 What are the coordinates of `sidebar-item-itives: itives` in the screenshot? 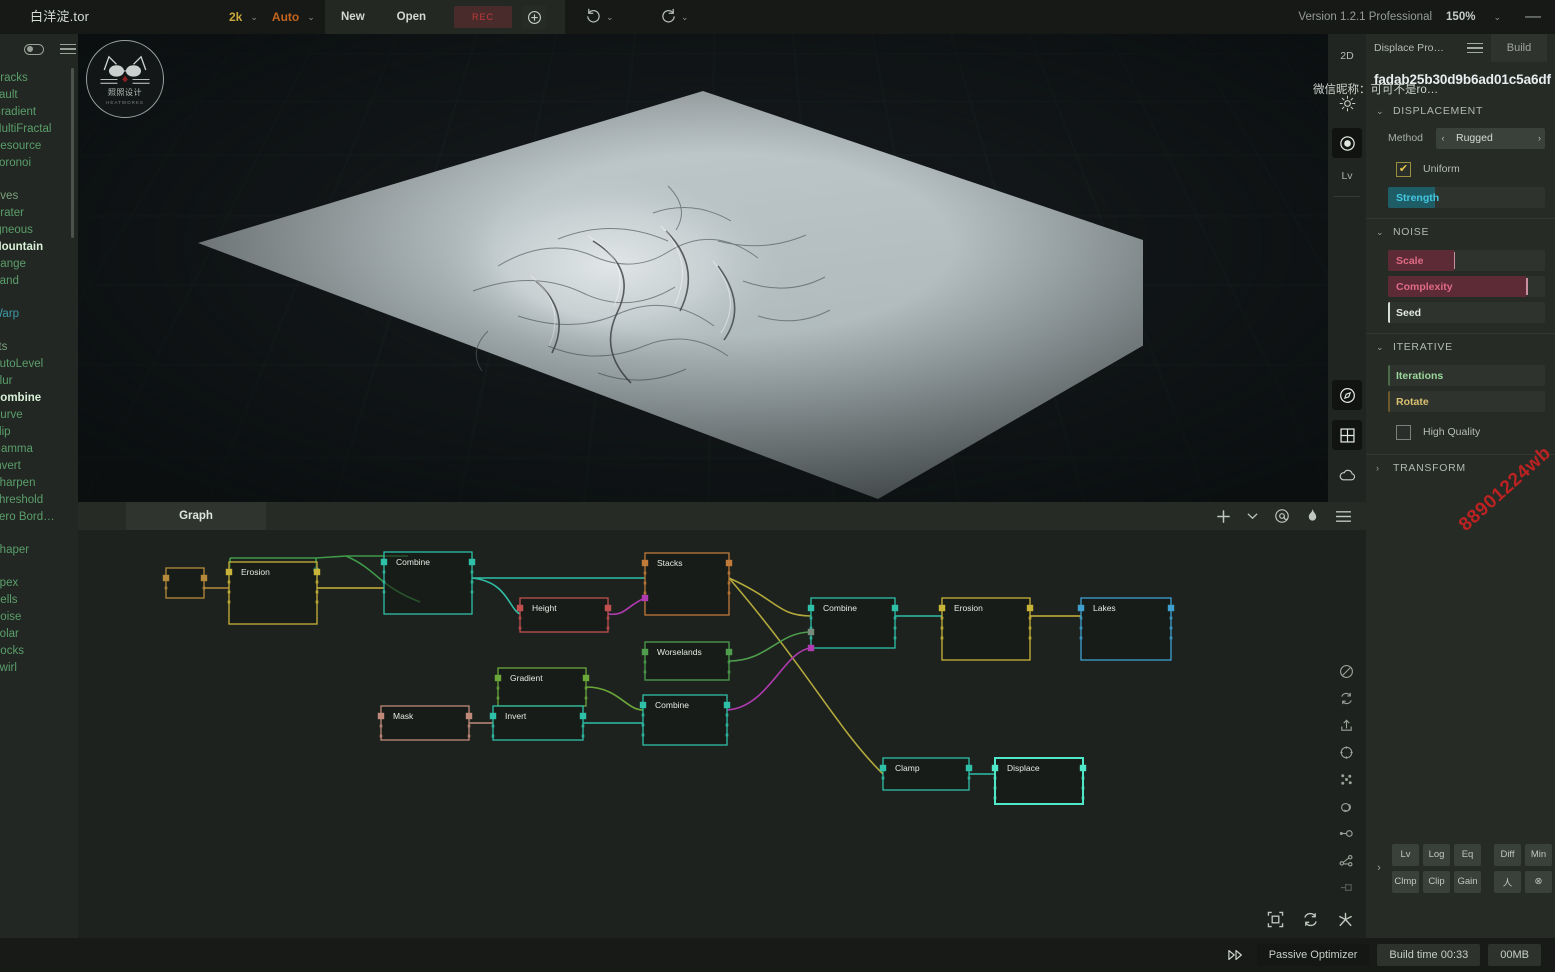 It's located at (39, 196).